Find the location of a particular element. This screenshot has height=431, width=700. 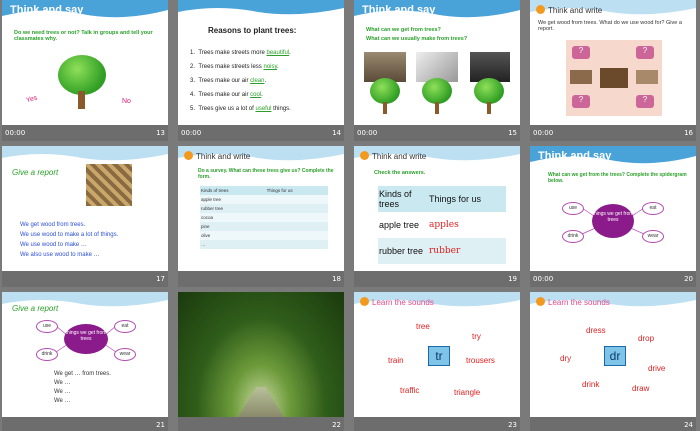

table-cell: pine is located at coordinates (205, 226).